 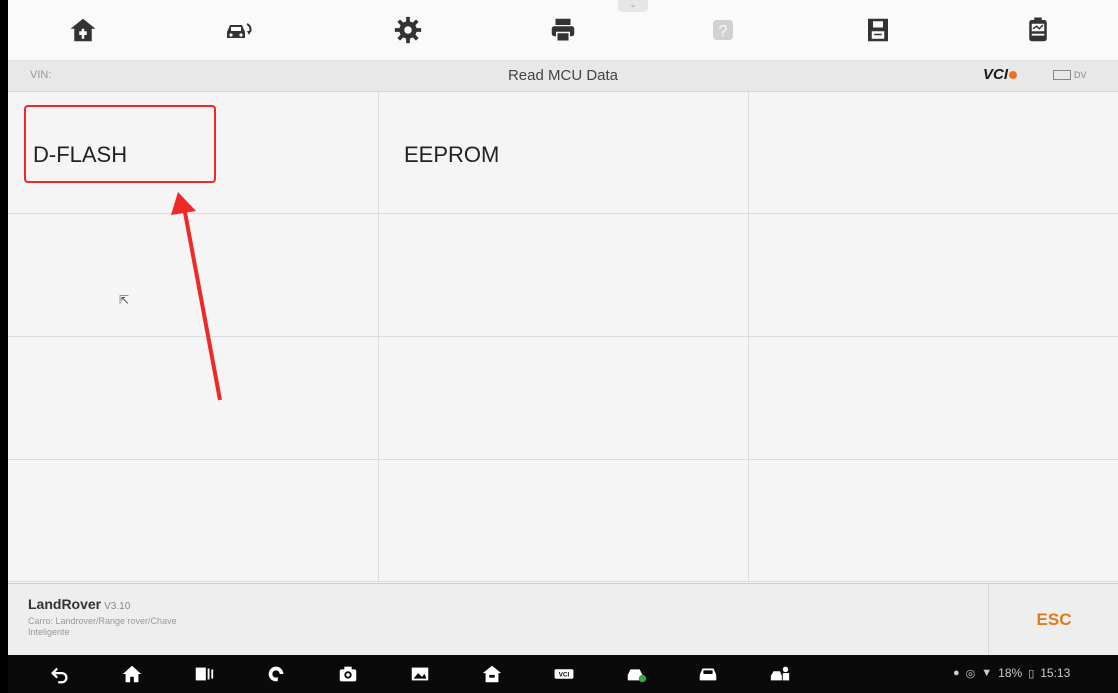 I want to click on back-icon, so click(x=60, y=674).